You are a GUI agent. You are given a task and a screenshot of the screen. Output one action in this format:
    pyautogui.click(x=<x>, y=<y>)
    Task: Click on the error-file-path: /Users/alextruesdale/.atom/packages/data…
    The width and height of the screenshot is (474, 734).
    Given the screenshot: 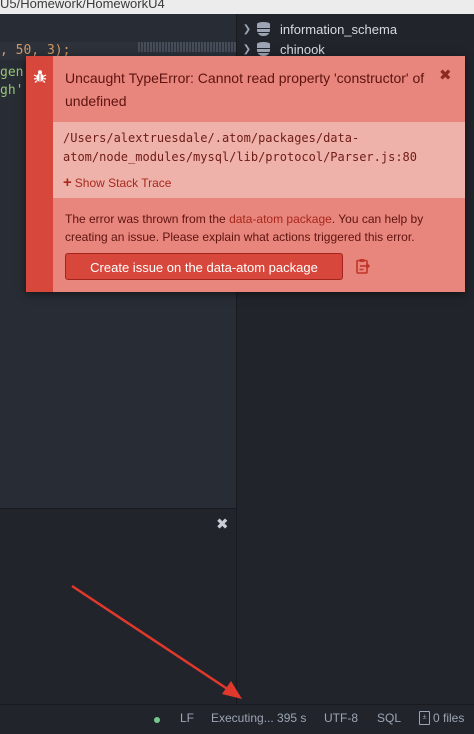 What is the action you would take?
    pyautogui.click(x=258, y=148)
    